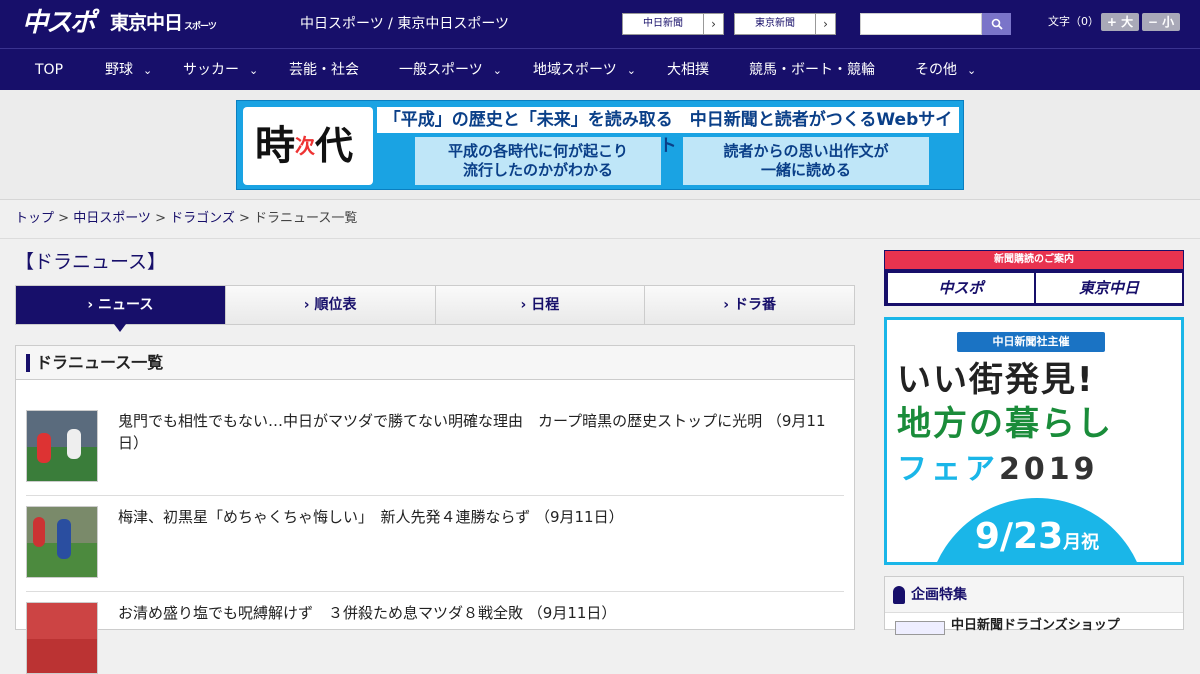 Image resolution: width=1200 pixels, height=674 pixels. I want to click on nav-item-label: 地域スポーツ, so click(575, 70).